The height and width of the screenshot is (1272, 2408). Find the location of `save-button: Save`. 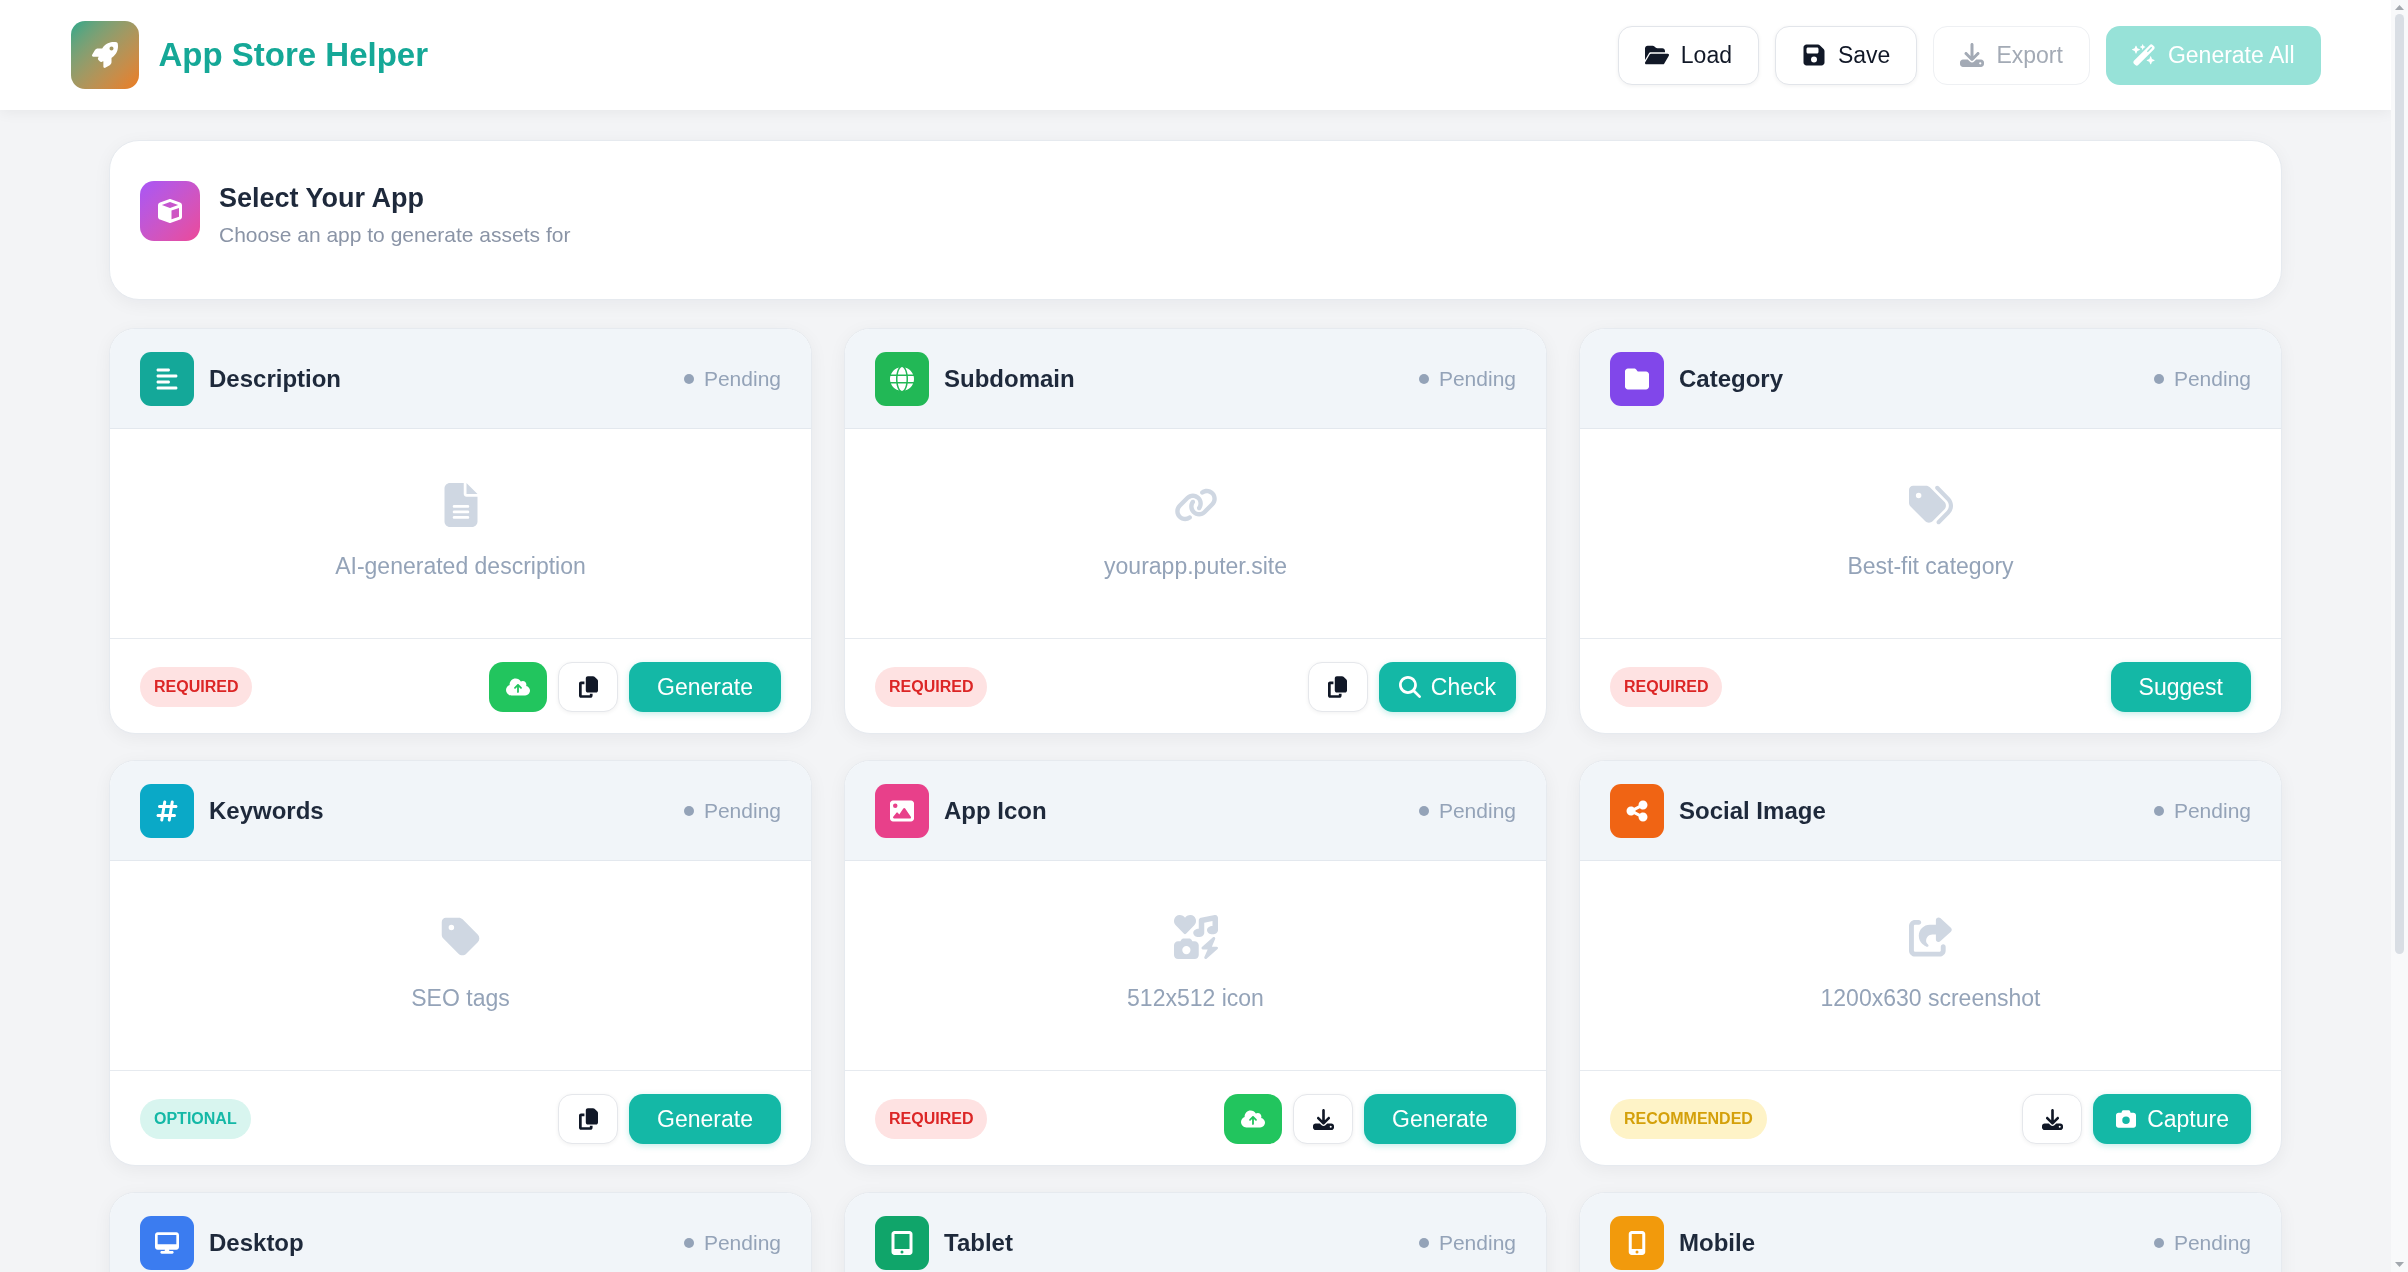

save-button: Save is located at coordinates (1846, 55).